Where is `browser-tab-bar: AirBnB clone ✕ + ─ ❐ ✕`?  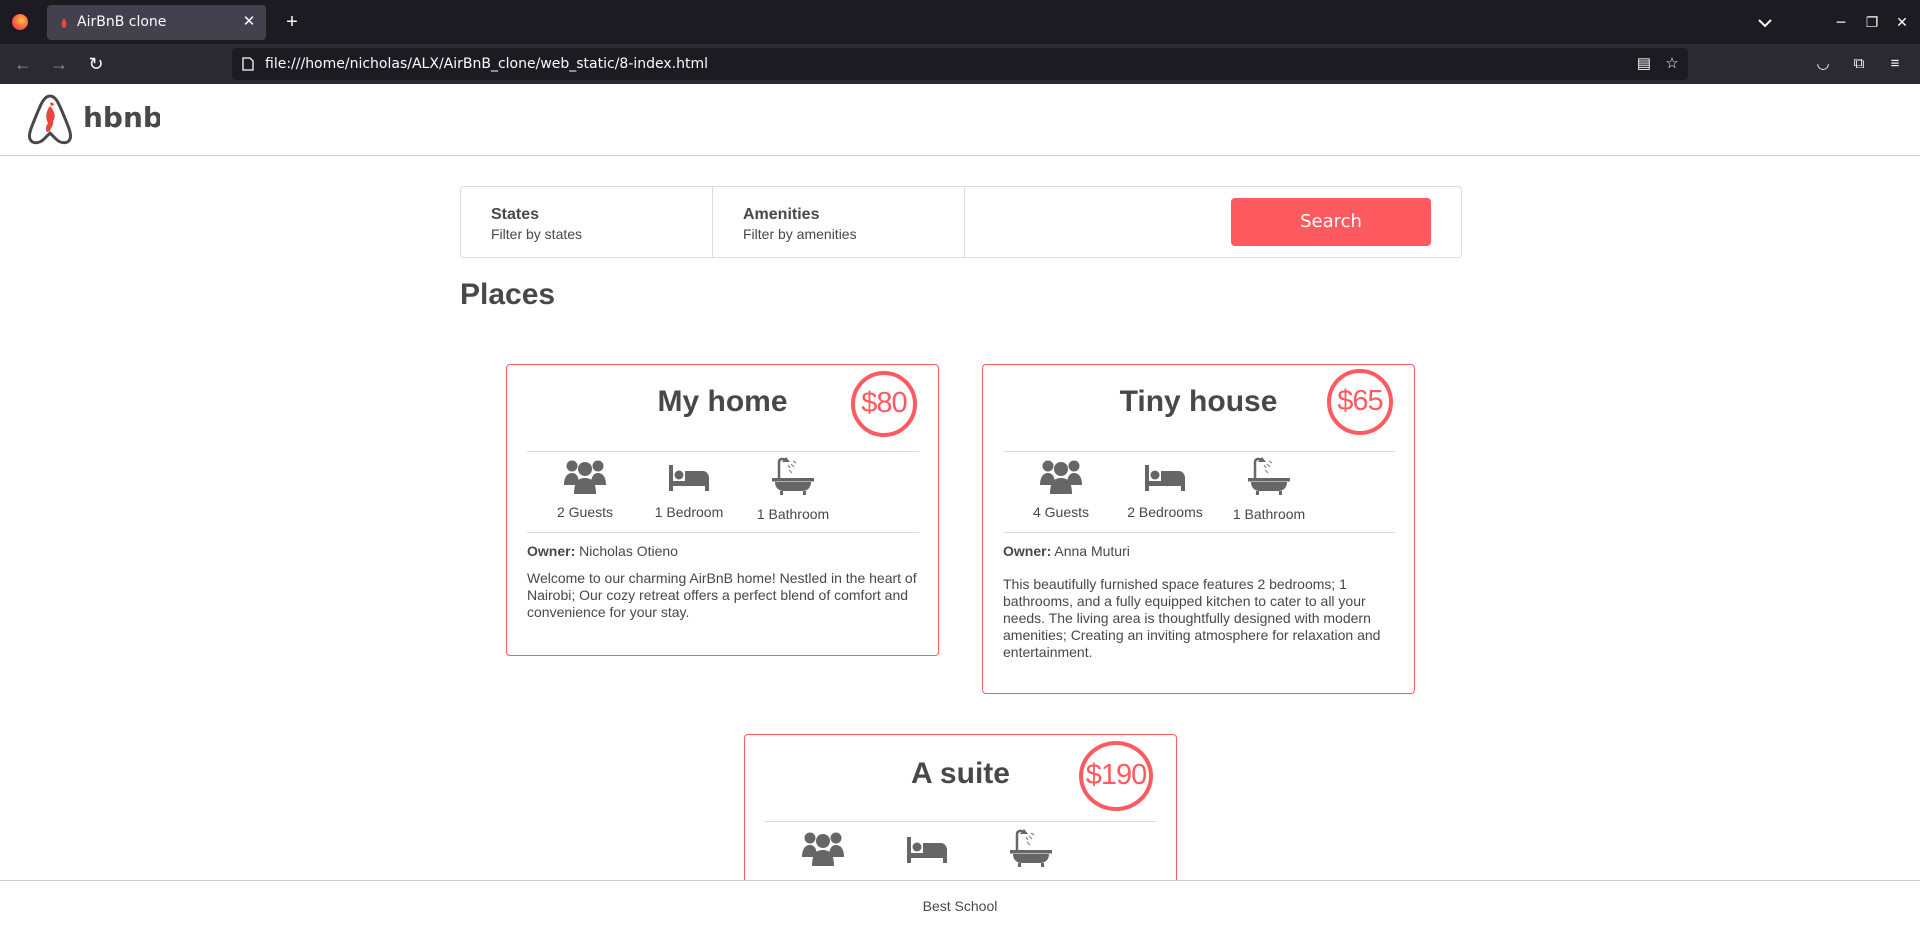
browser-tab-bar: AirBnB clone ✕ + ─ ❐ ✕ is located at coordinates (960, 22).